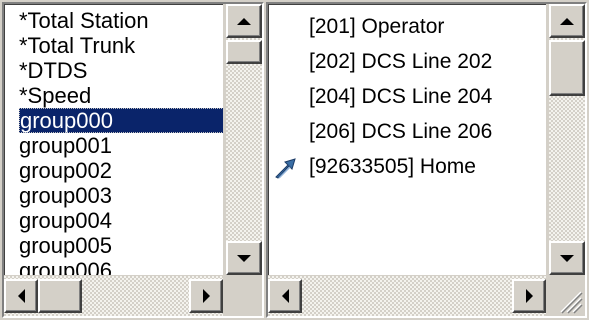 Image resolution: width=589 pixels, height=320 pixels. I want to click on list-item: group004, so click(65, 220).